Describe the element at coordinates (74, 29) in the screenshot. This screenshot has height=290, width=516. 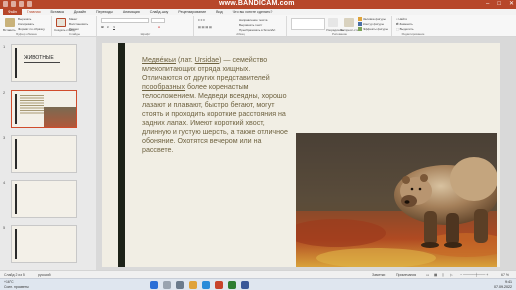
I see `section-button: Раздел` at that location.